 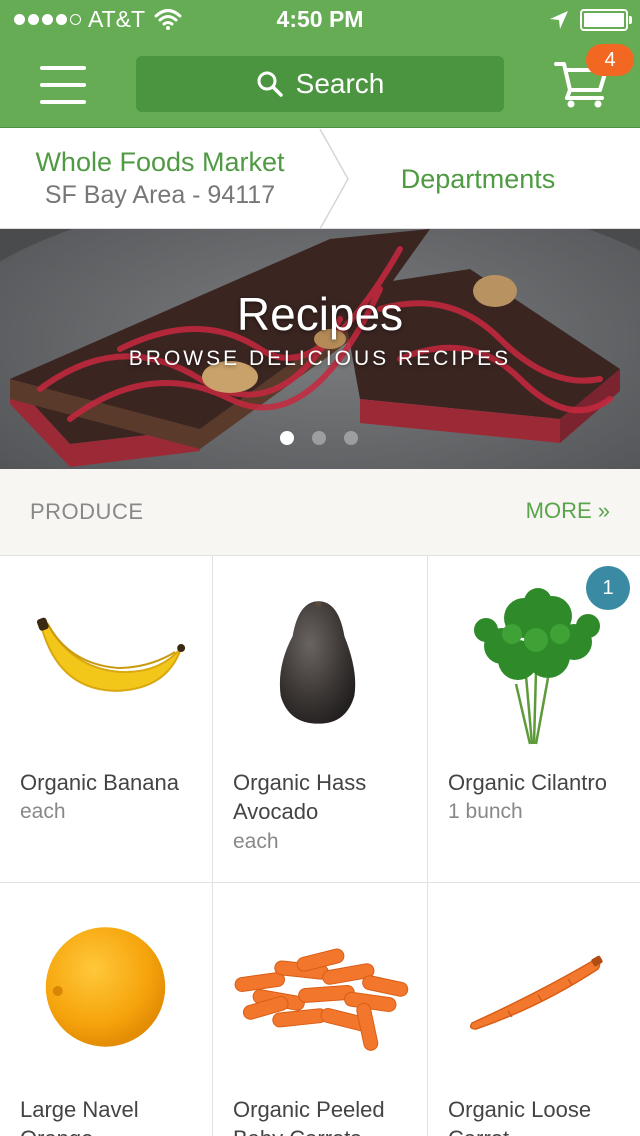 I want to click on product-name: Organic Cilantro, so click(x=527, y=782).